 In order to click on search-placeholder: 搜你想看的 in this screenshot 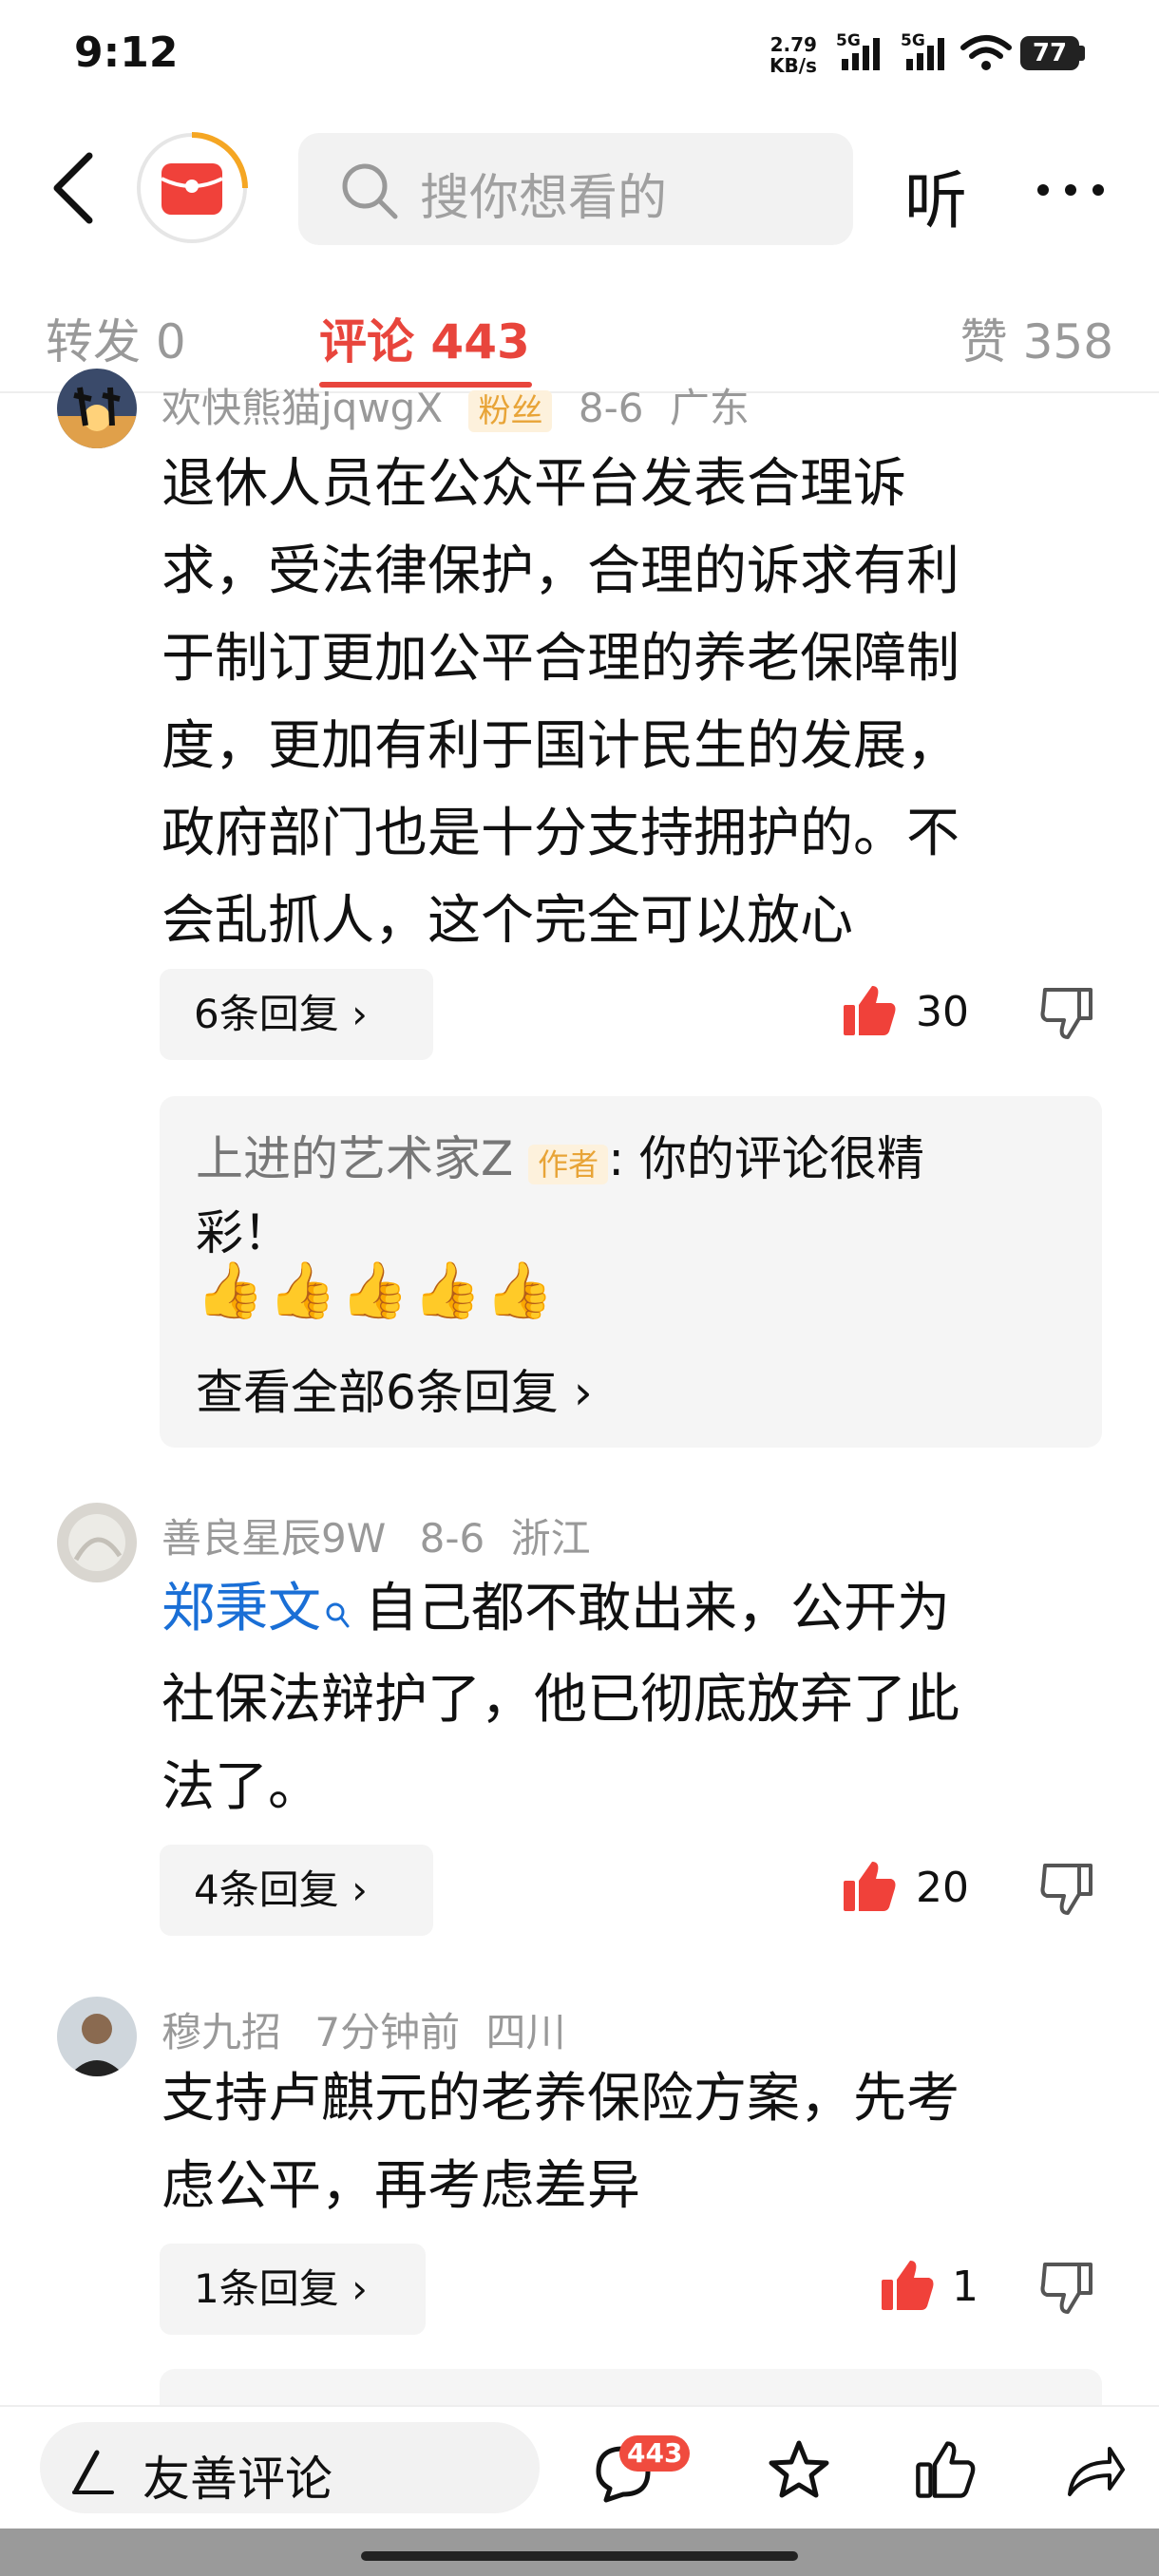, I will do `click(543, 193)`.